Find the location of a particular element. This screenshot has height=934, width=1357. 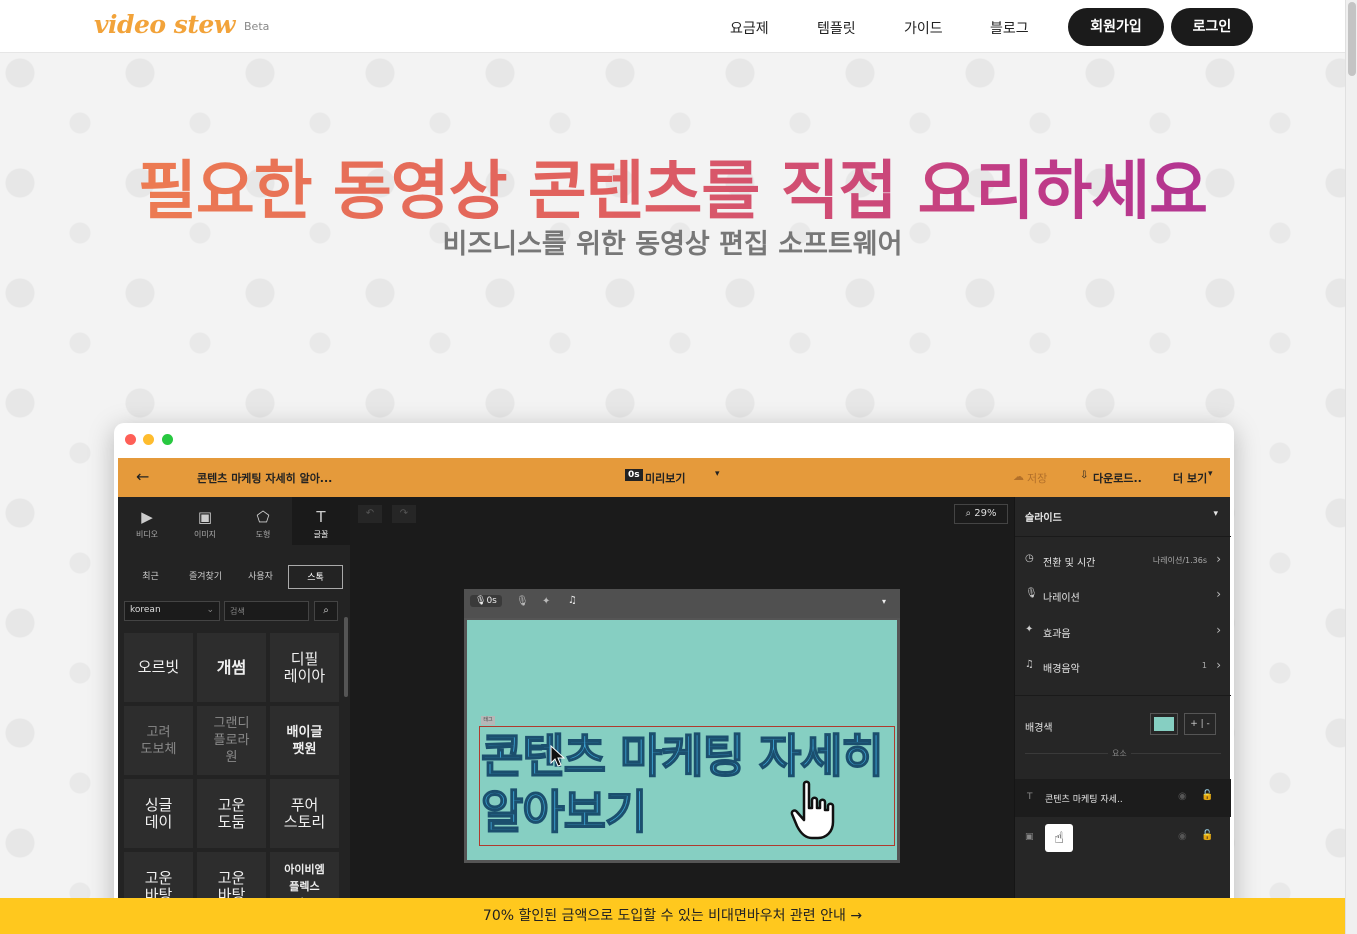

tool-shape-label: 도형 is located at coordinates (263, 534).